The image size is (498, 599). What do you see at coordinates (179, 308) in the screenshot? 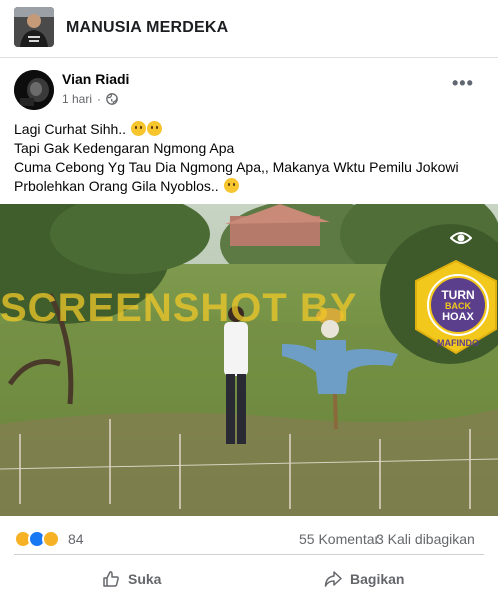
I see `screenshot-watermark: SCREENSHOT BY` at bounding box center [179, 308].